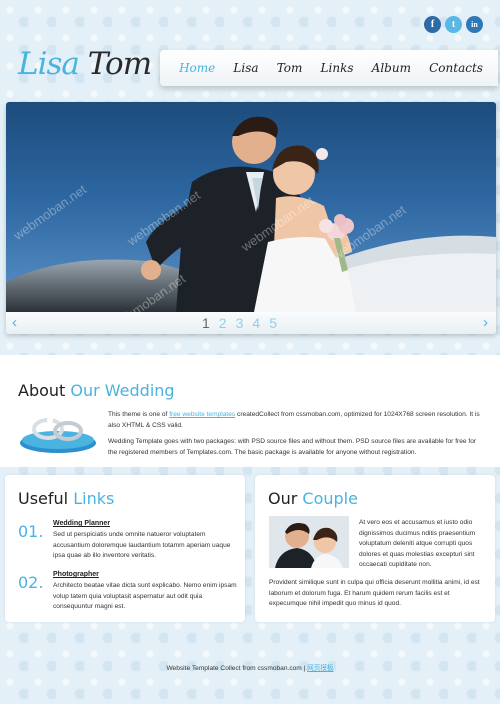  I want to click on our-couple-heading-plain: Our, so click(285, 498).